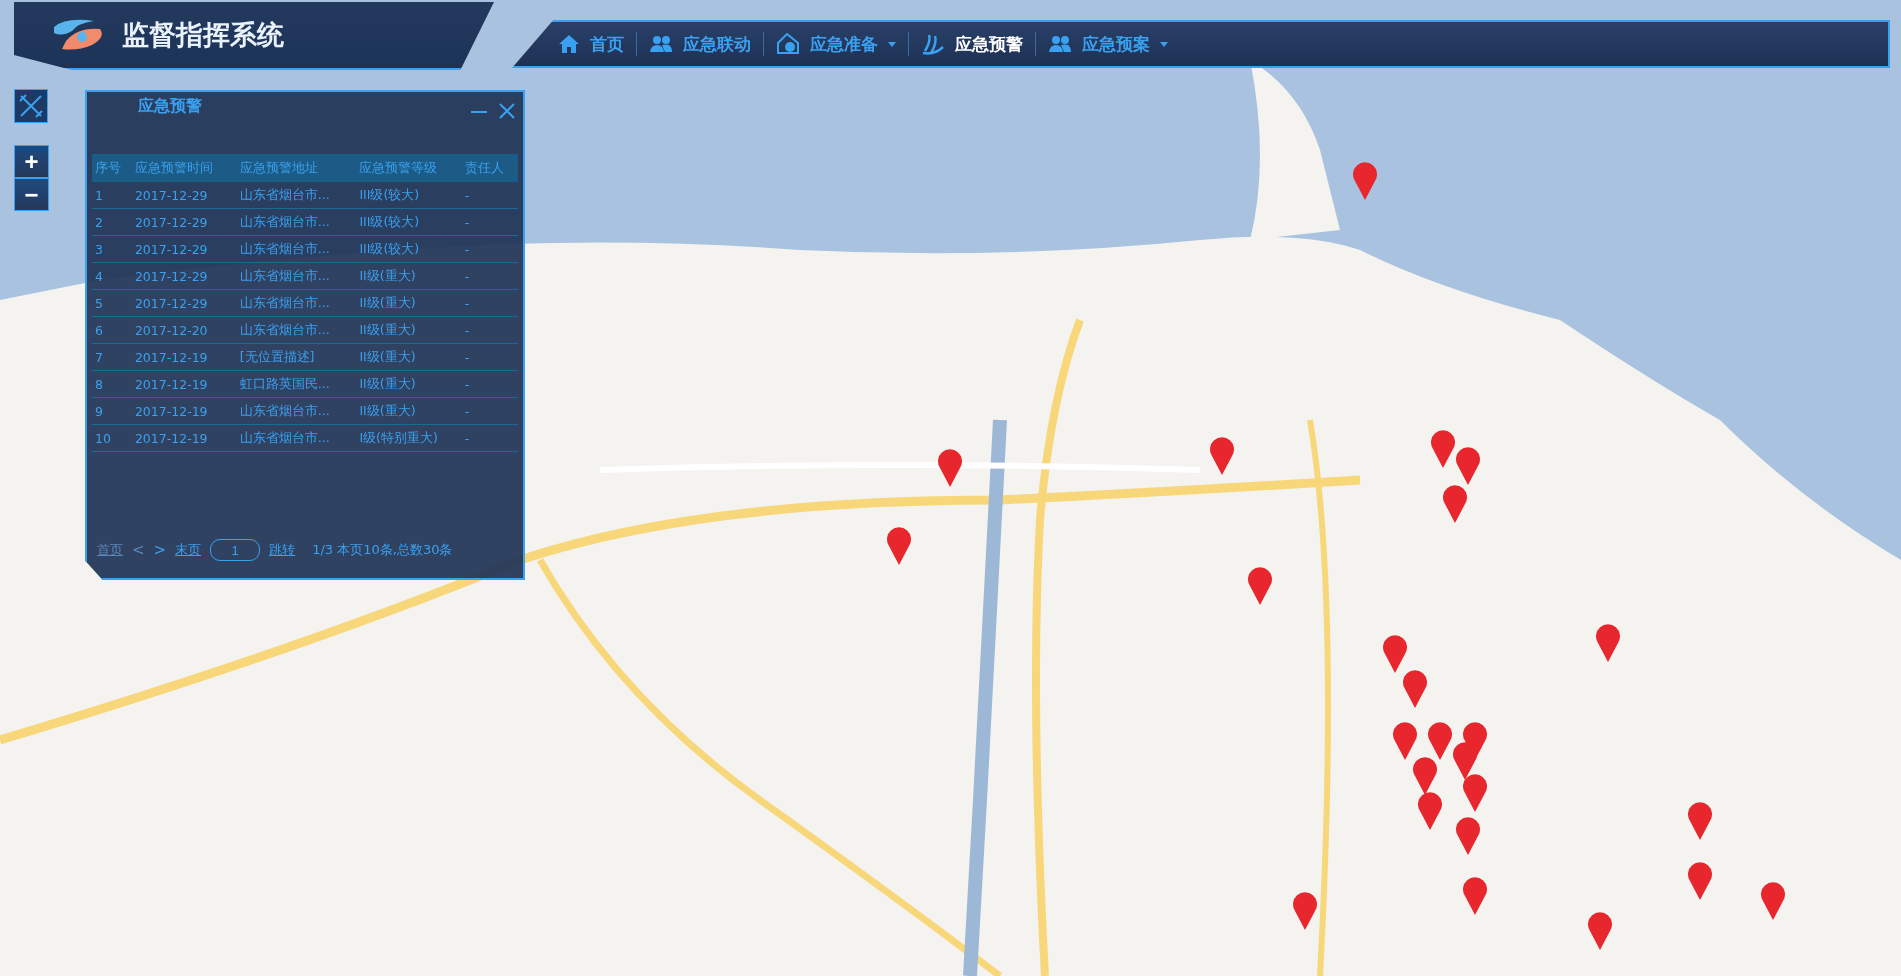 This screenshot has height=976, width=1901. What do you see at coordinates (282, 550) in the screenshot?
I see `go-link: 跳转` at bounding box center [282, 550].